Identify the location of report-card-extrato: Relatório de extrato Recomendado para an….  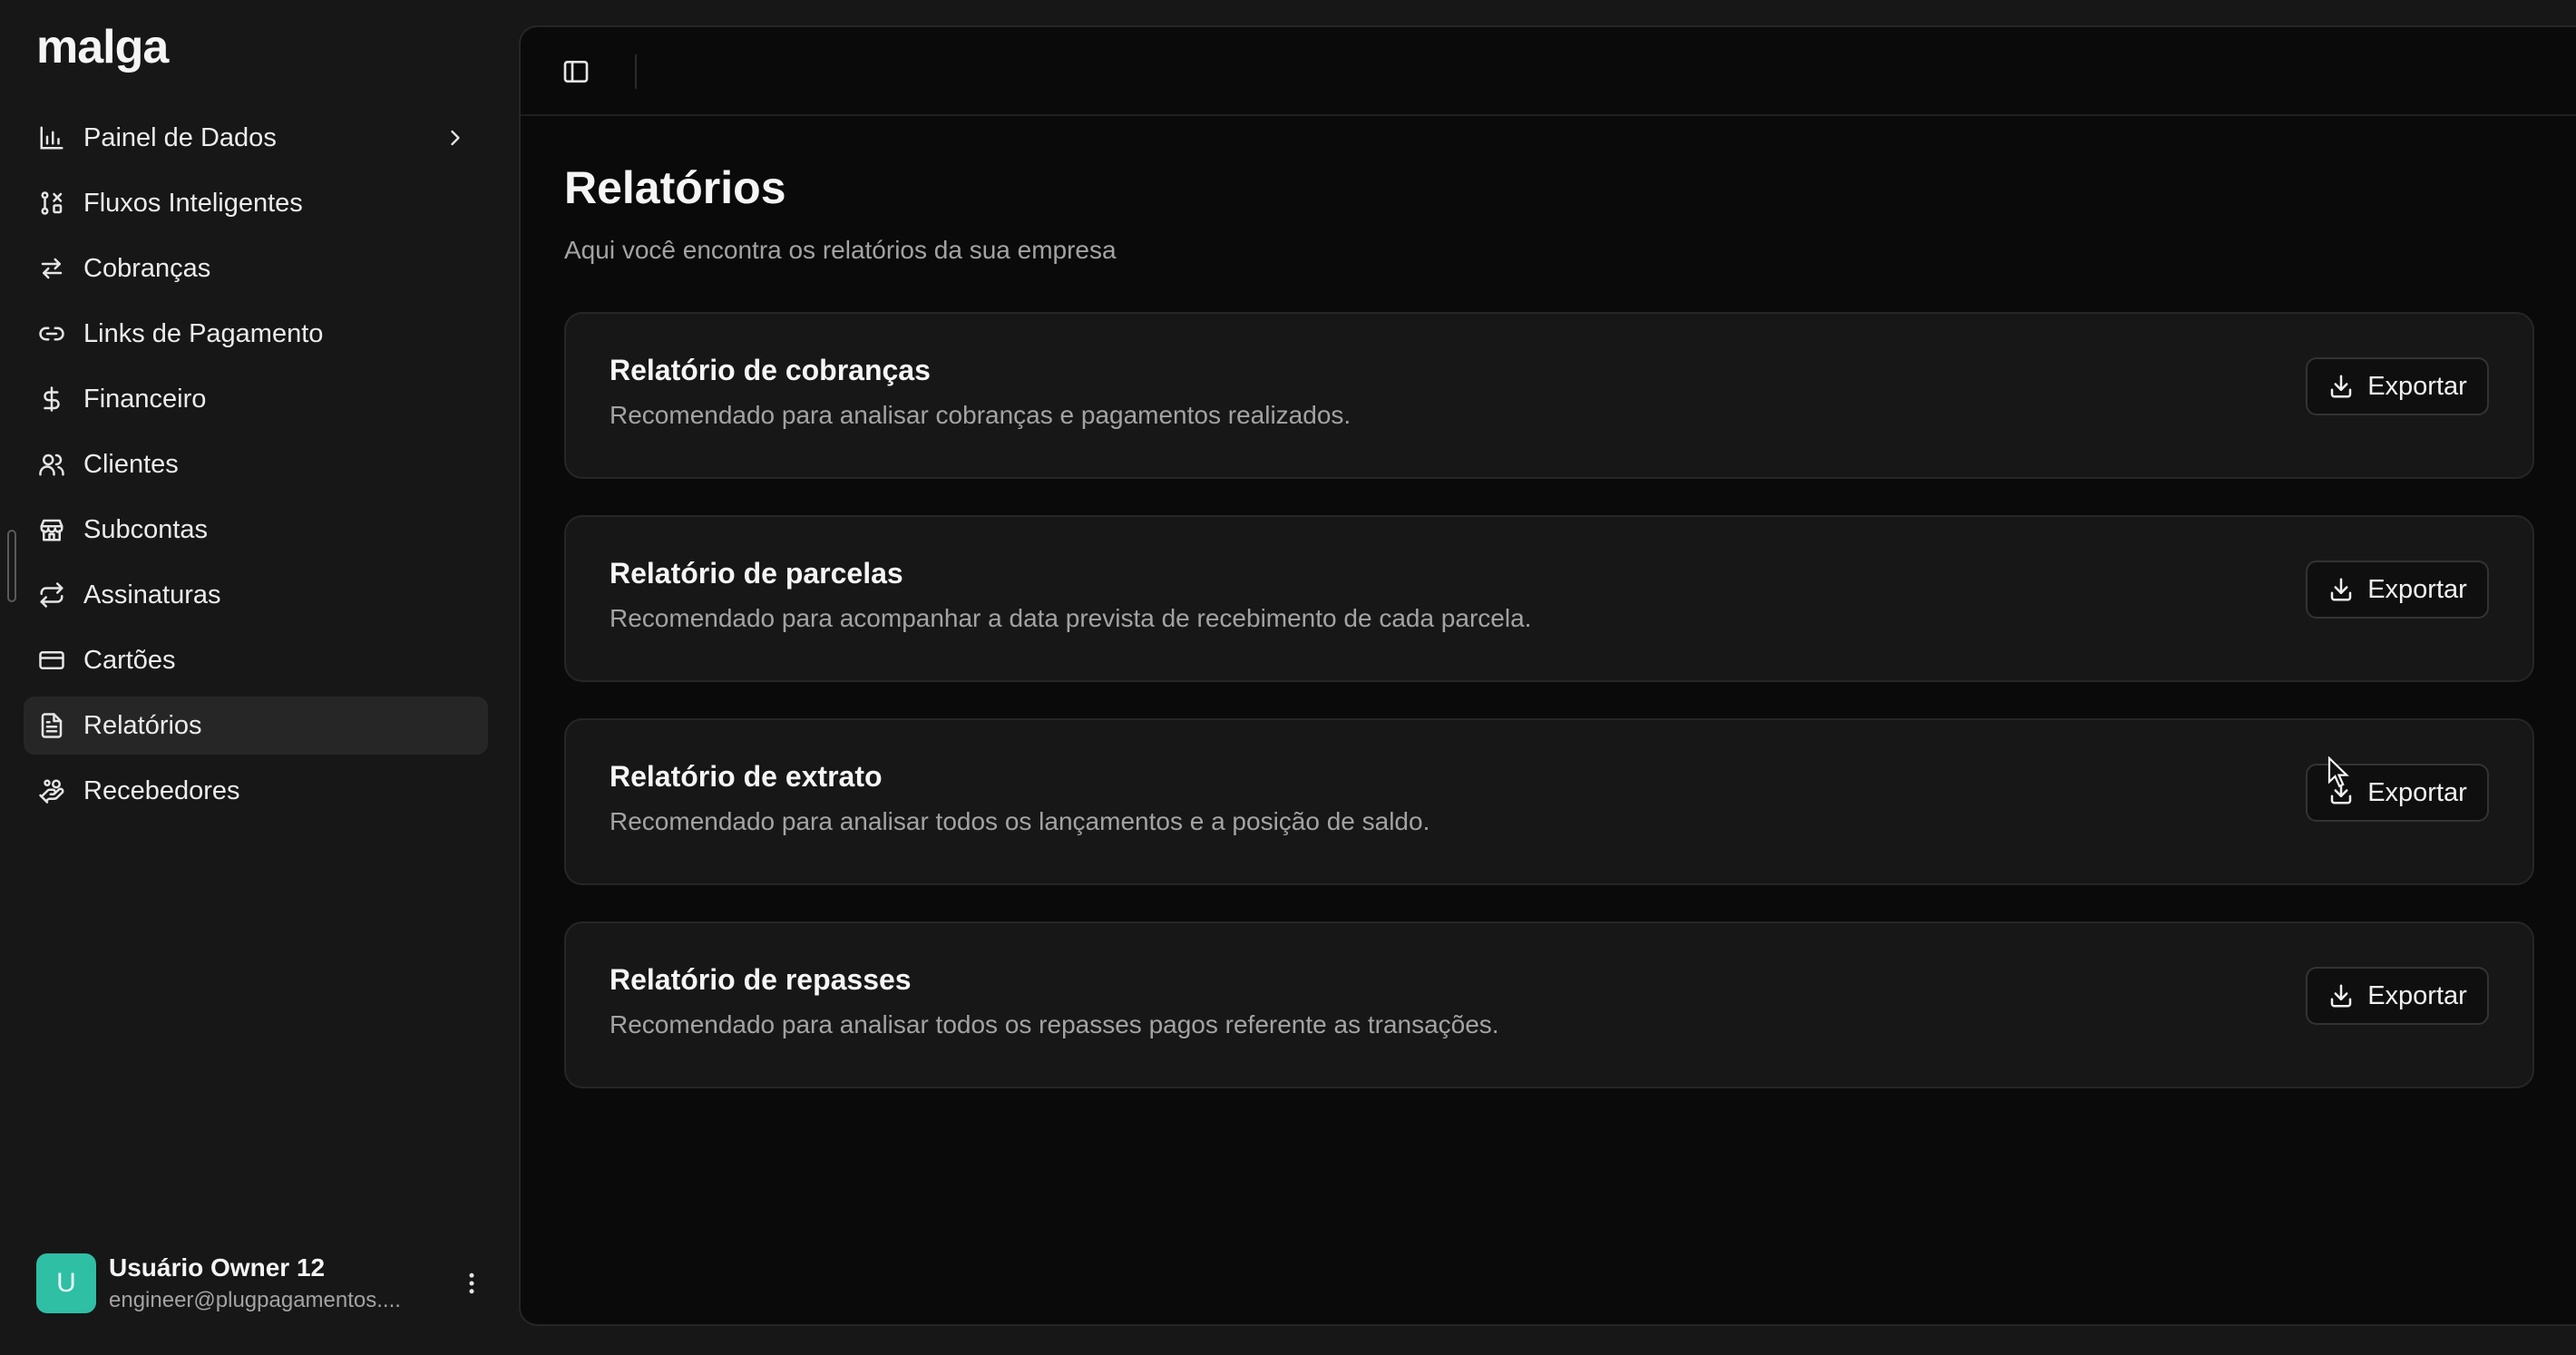
(1549, 801).